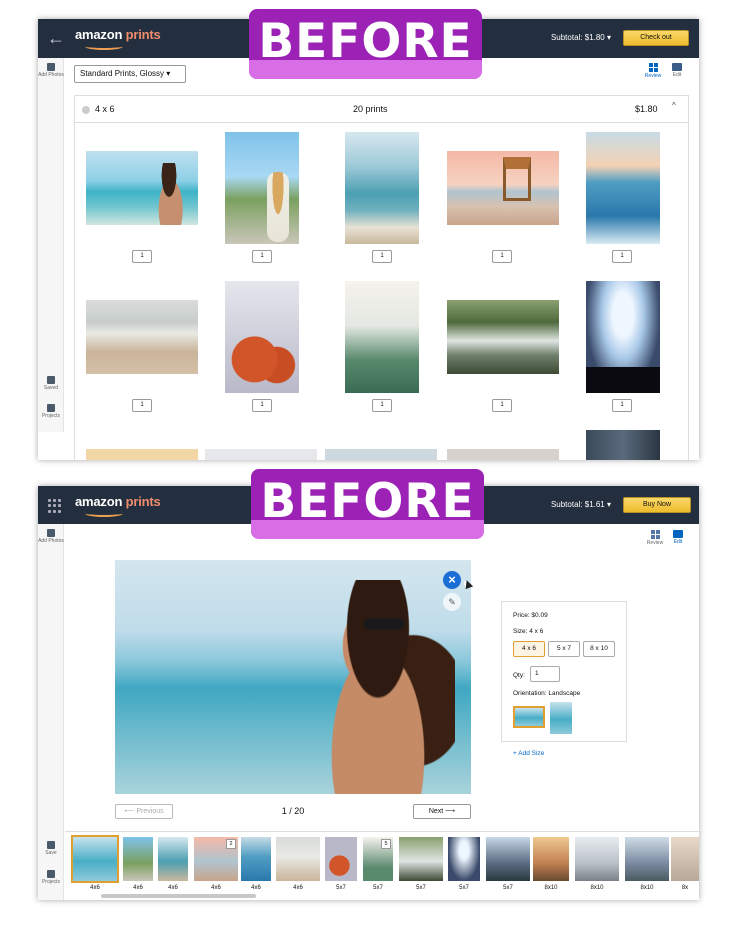  Describe the element at coordinates (51, 383) in the screenshot. I see `saved-button: Saved` at that location.